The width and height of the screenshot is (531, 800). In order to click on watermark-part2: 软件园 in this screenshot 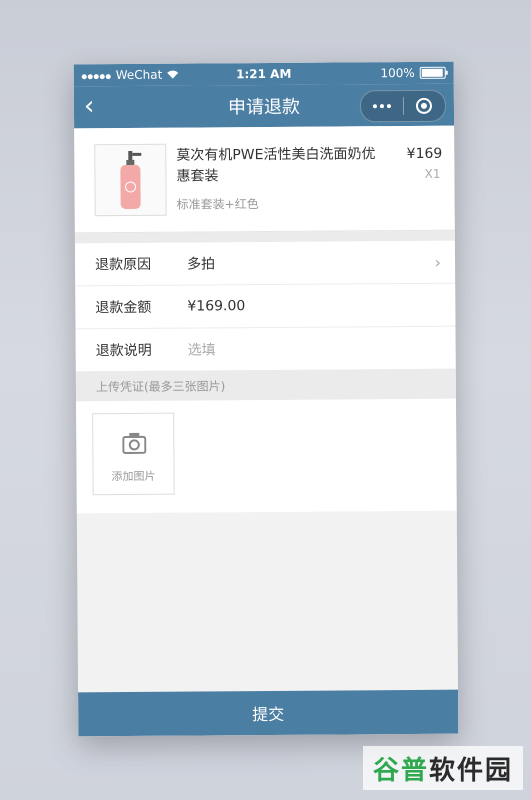, I will do `click(471, 770)`.